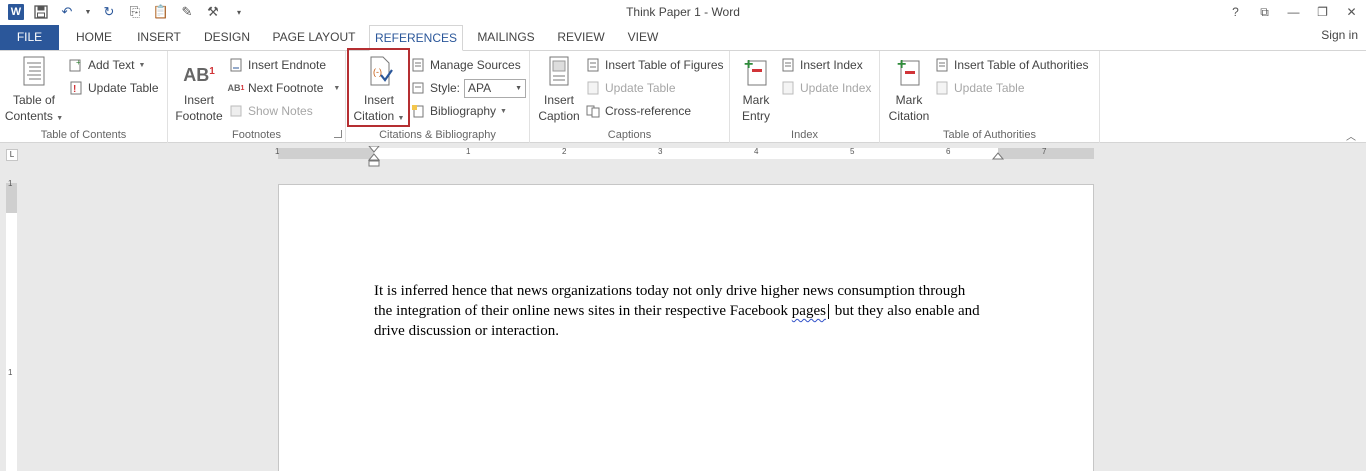 The width and height of the screenshot is (1366, 471). Describe the element at coordinates (1322, 12) in the screenshot. I see `restore-icon: ❐` at that location.